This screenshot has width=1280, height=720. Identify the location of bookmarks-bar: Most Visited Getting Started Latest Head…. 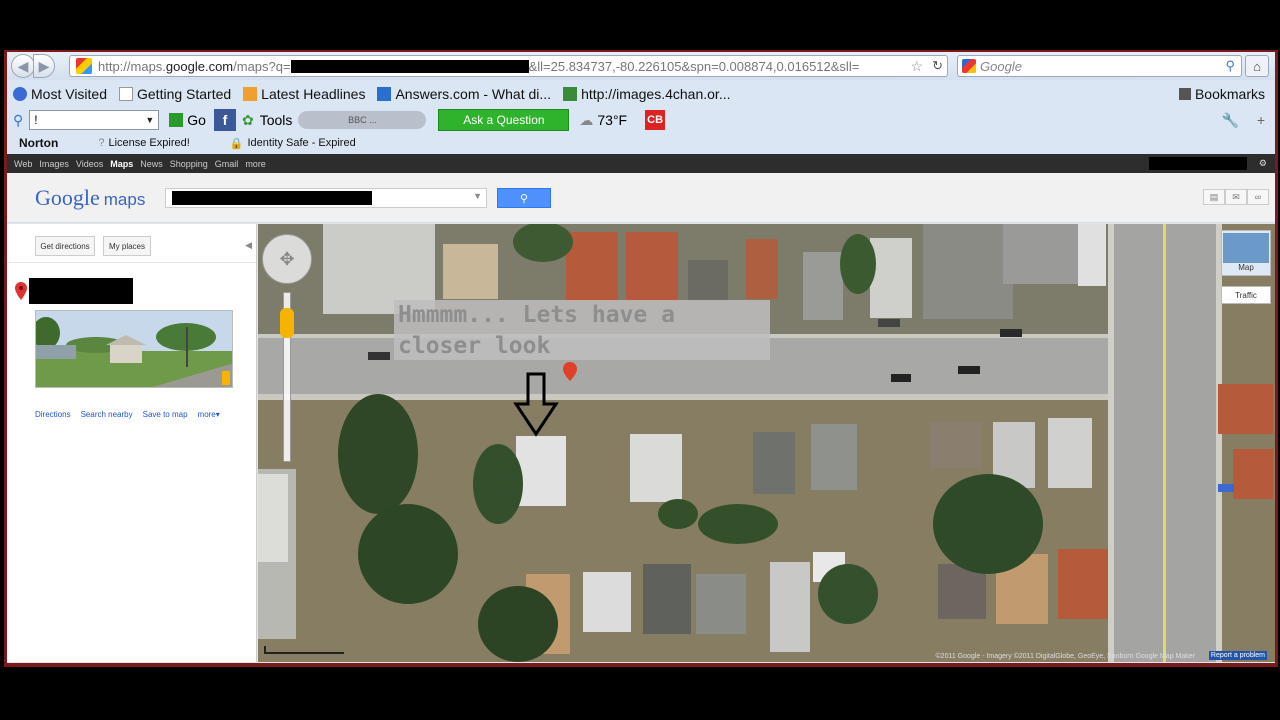
(641, 94).